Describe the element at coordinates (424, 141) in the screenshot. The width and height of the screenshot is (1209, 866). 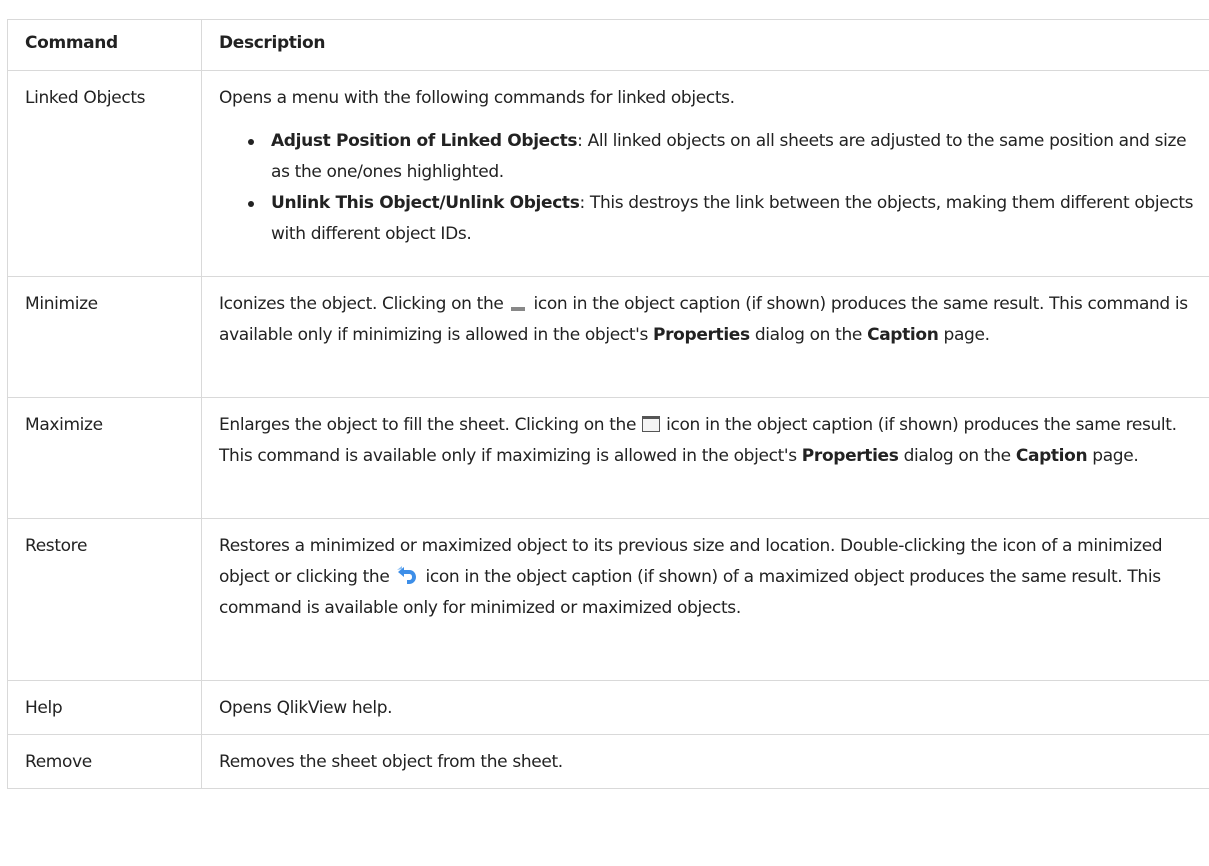
I see `bullet-term: Adjust Position of Linked Objects` at that location.